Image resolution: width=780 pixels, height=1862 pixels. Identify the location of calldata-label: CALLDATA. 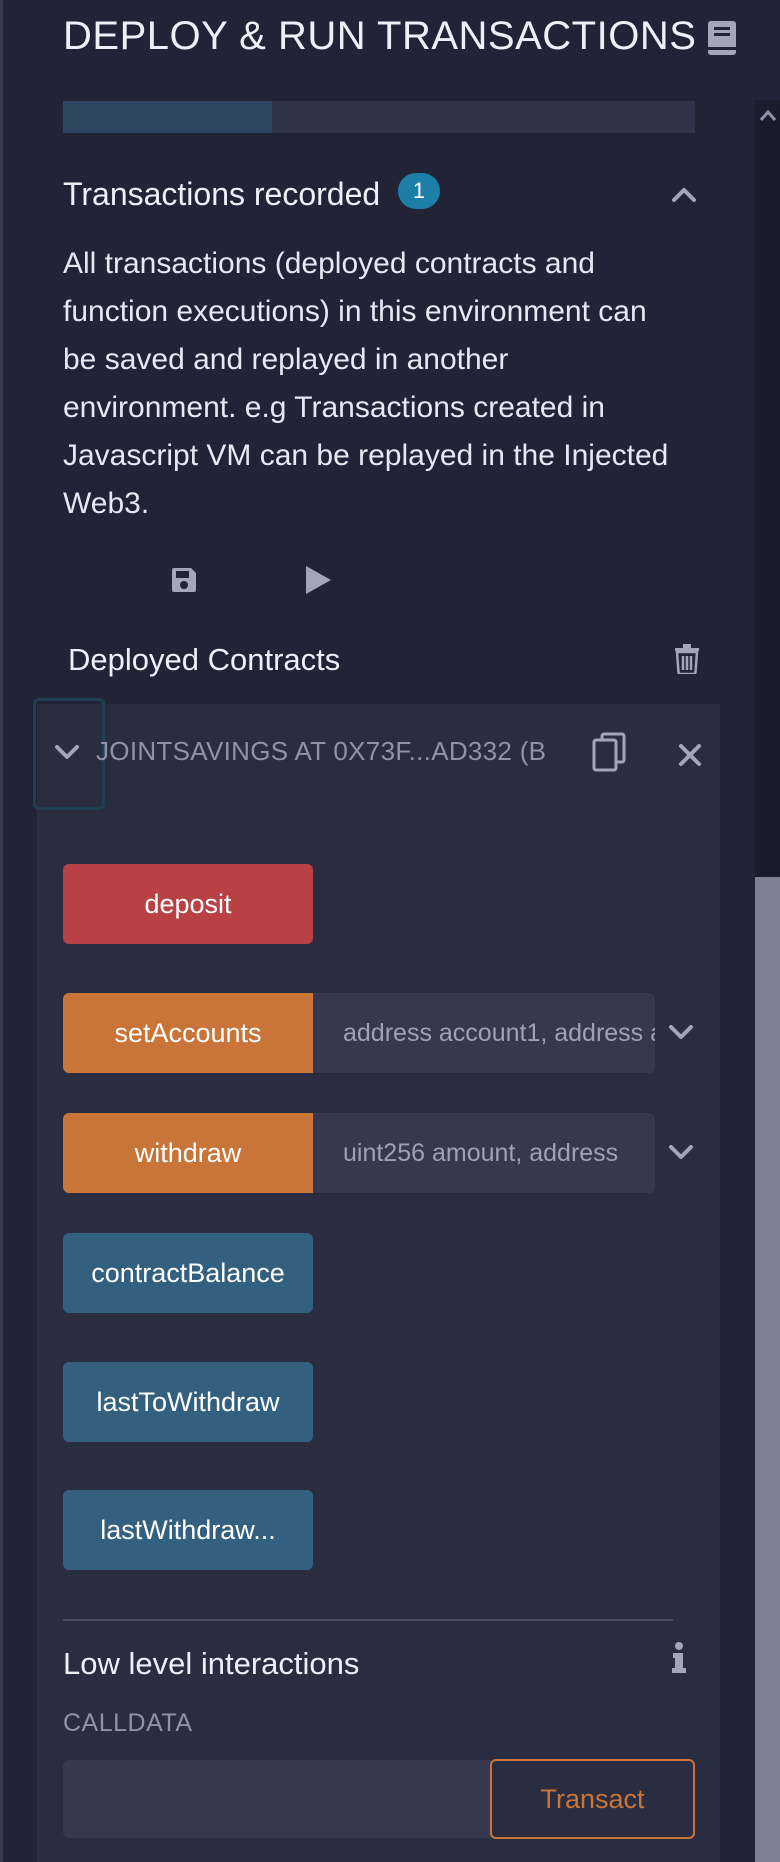
(128, 1723).